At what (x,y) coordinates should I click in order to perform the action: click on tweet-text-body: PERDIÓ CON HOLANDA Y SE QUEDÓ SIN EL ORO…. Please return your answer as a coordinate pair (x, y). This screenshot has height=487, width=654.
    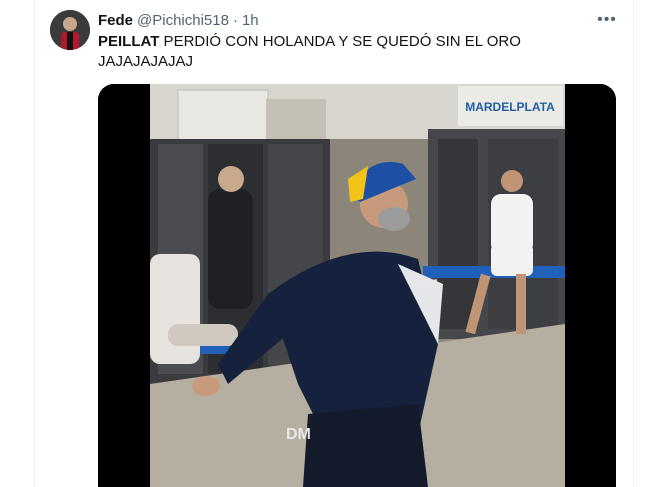
    Looking at the image, I should click on (309, 51).